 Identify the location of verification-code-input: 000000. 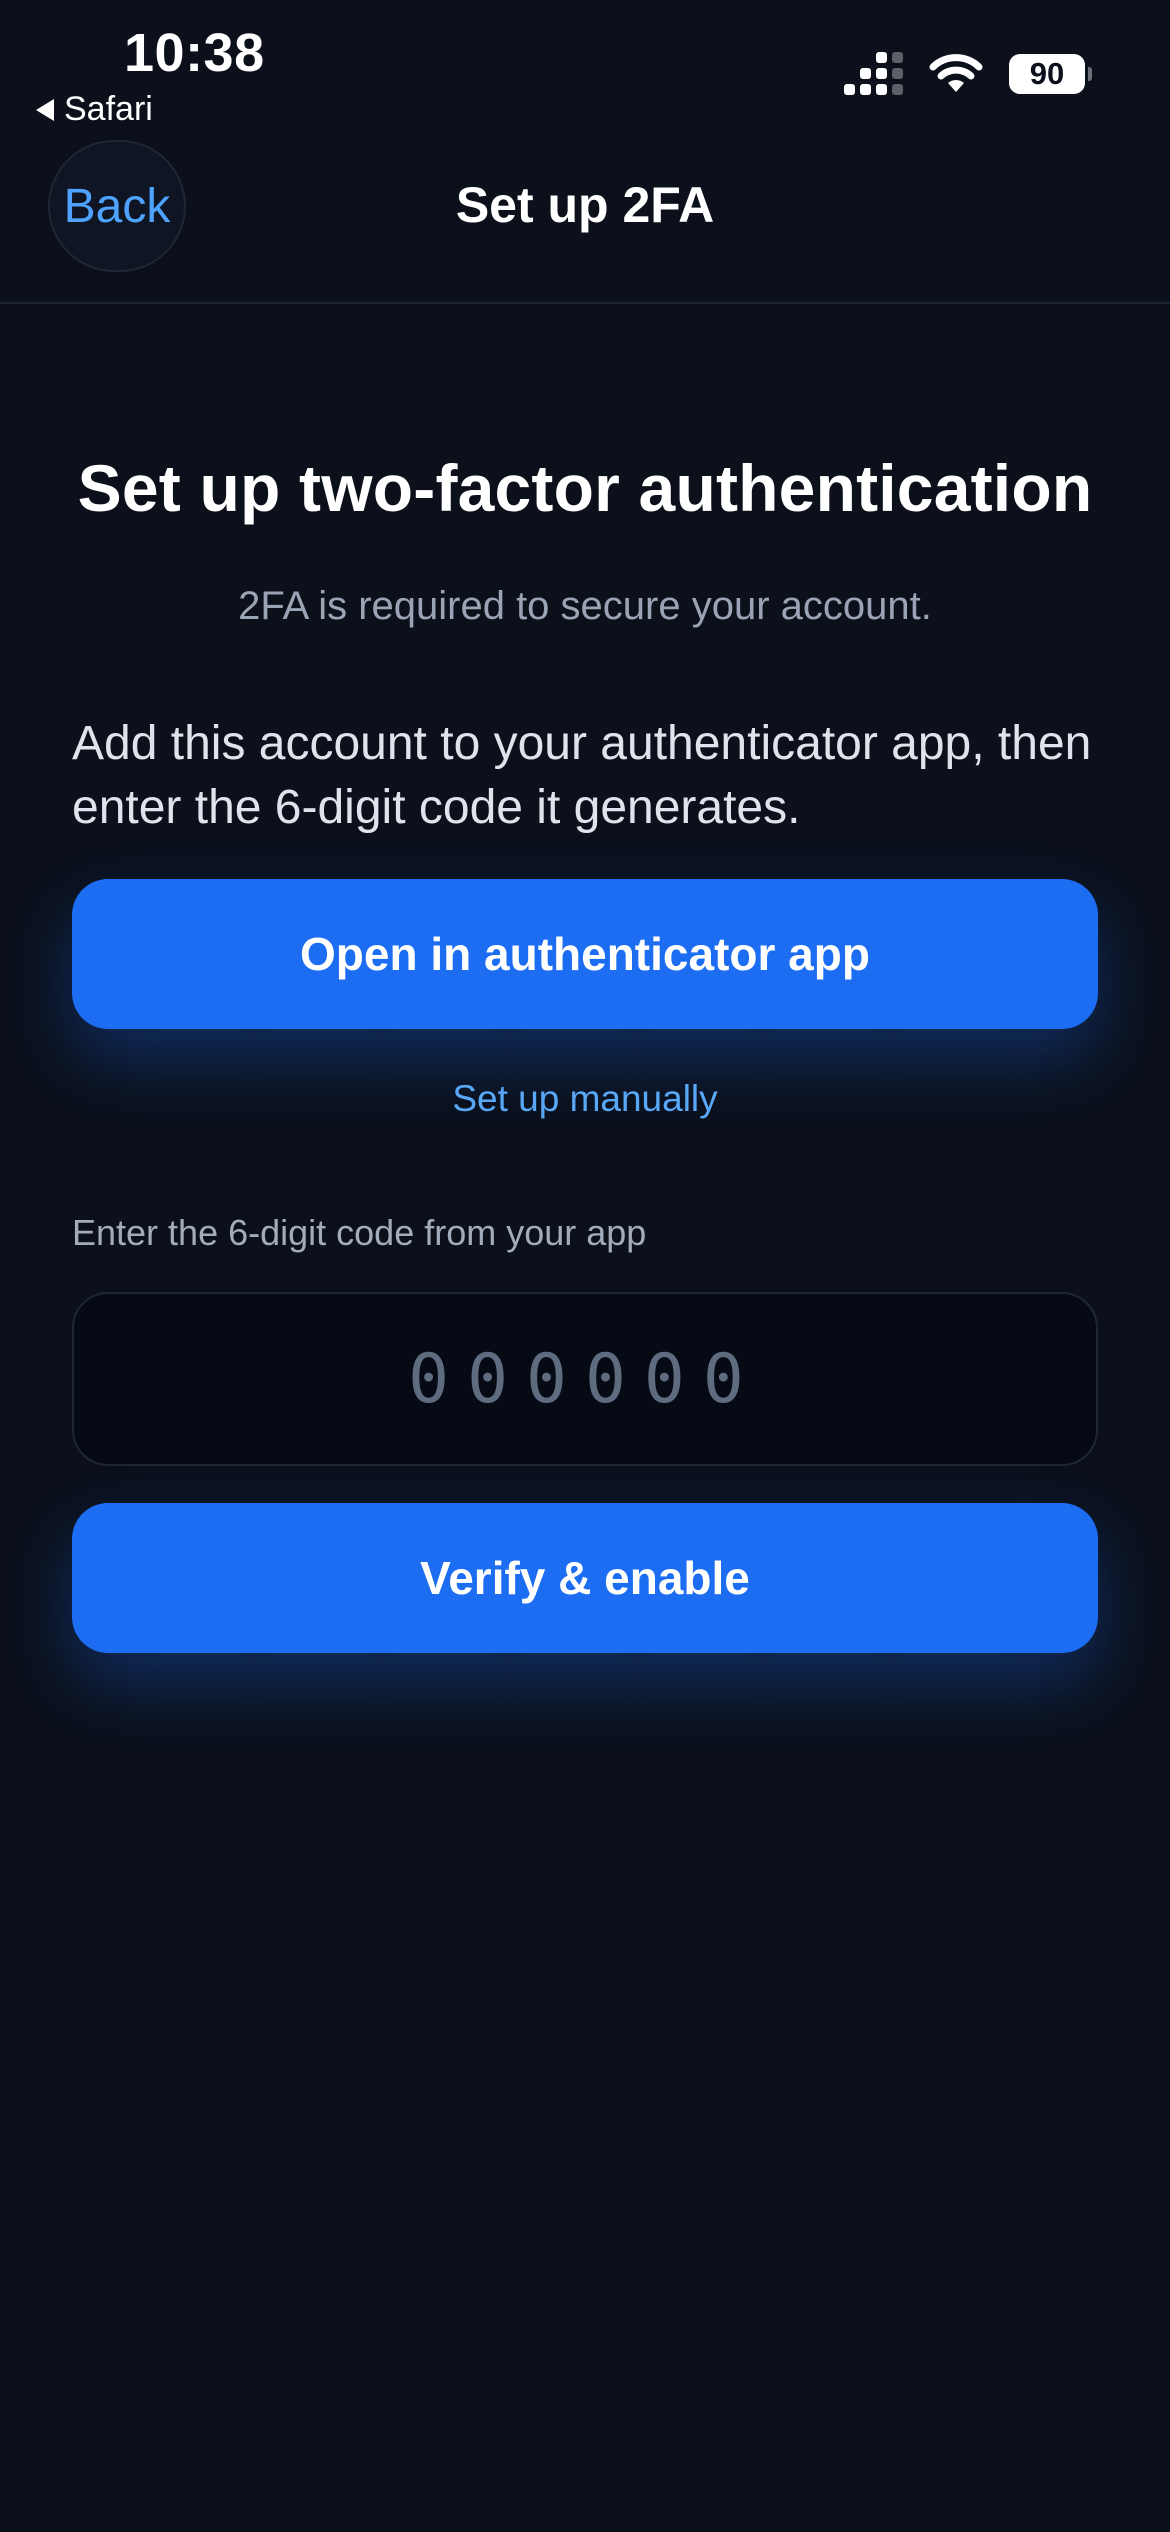
(585, 1379).